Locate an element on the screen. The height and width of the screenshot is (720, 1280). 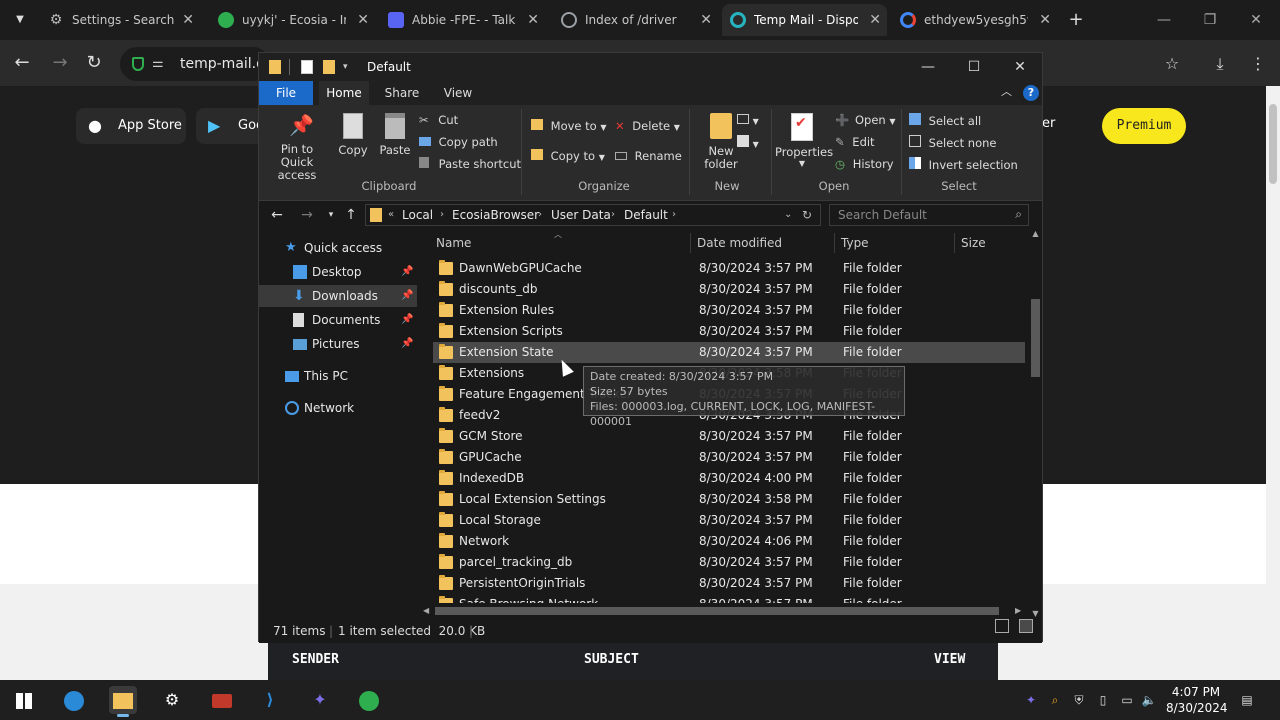
copy-to-button: Copy to ▼ is located at coordinates (568, 156).